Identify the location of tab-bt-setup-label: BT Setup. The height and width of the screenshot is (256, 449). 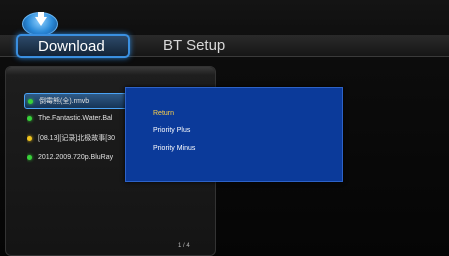
(194, 45).